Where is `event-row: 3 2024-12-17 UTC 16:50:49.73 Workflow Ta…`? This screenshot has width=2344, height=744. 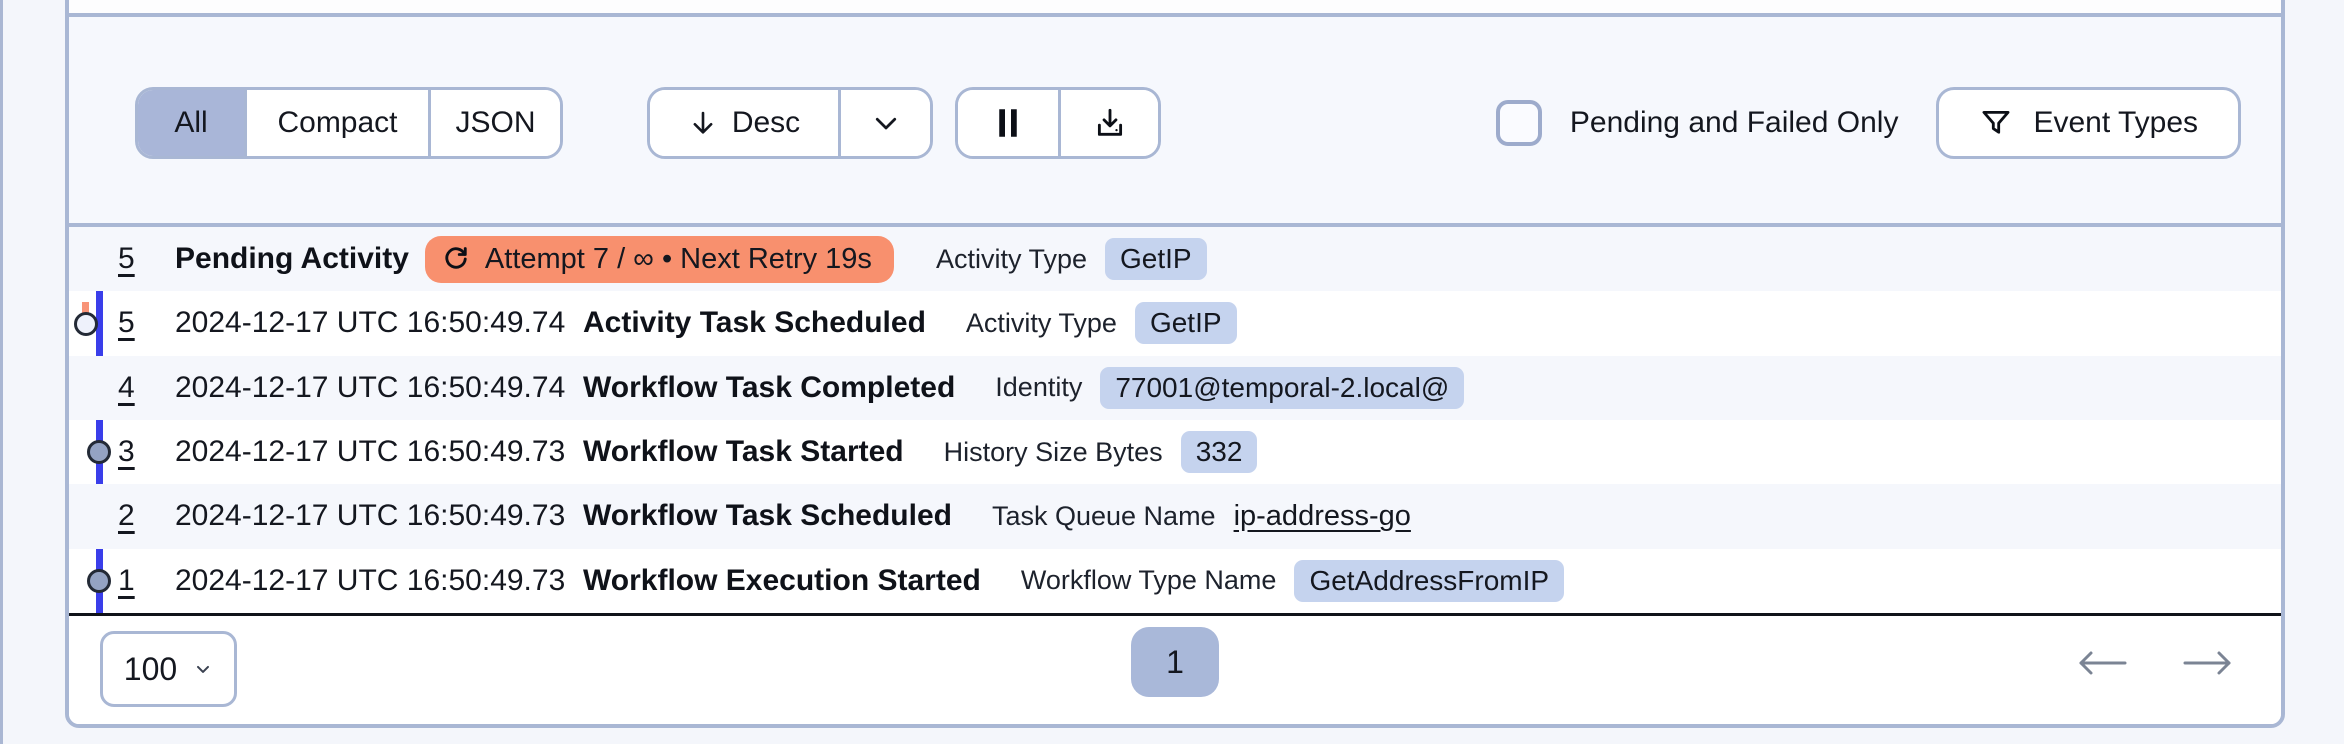
event-row: 3 2024-12-17 UTC 16:50:49.73 Workflow Ta… is located at coordinates (1175, 452).